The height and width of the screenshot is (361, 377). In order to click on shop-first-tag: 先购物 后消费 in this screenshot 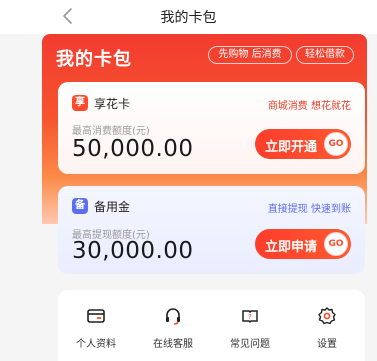, I will do `click(250, 55)`.